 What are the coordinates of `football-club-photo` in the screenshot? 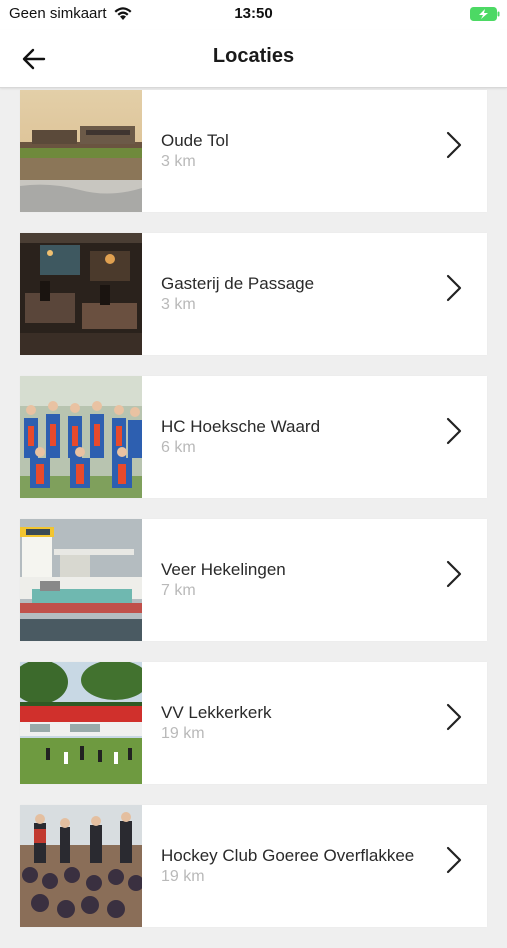 It's located at (81, 723).